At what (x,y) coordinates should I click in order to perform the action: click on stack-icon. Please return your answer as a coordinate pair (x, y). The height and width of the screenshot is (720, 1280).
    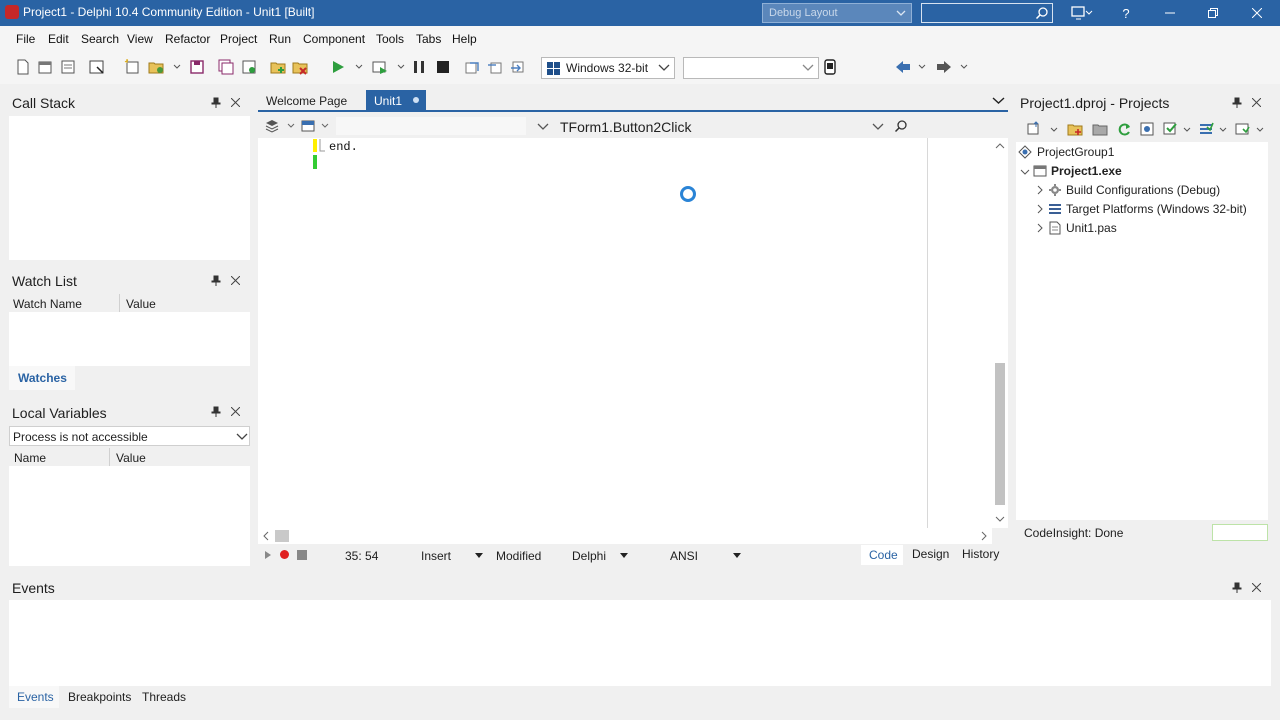
    Looking at the image, I should click on (272, 126).